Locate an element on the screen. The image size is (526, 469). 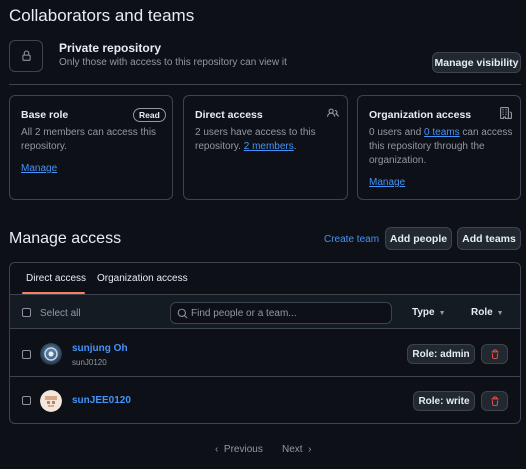
type-filter: Type ▼ is located at coordinates (429, 312).